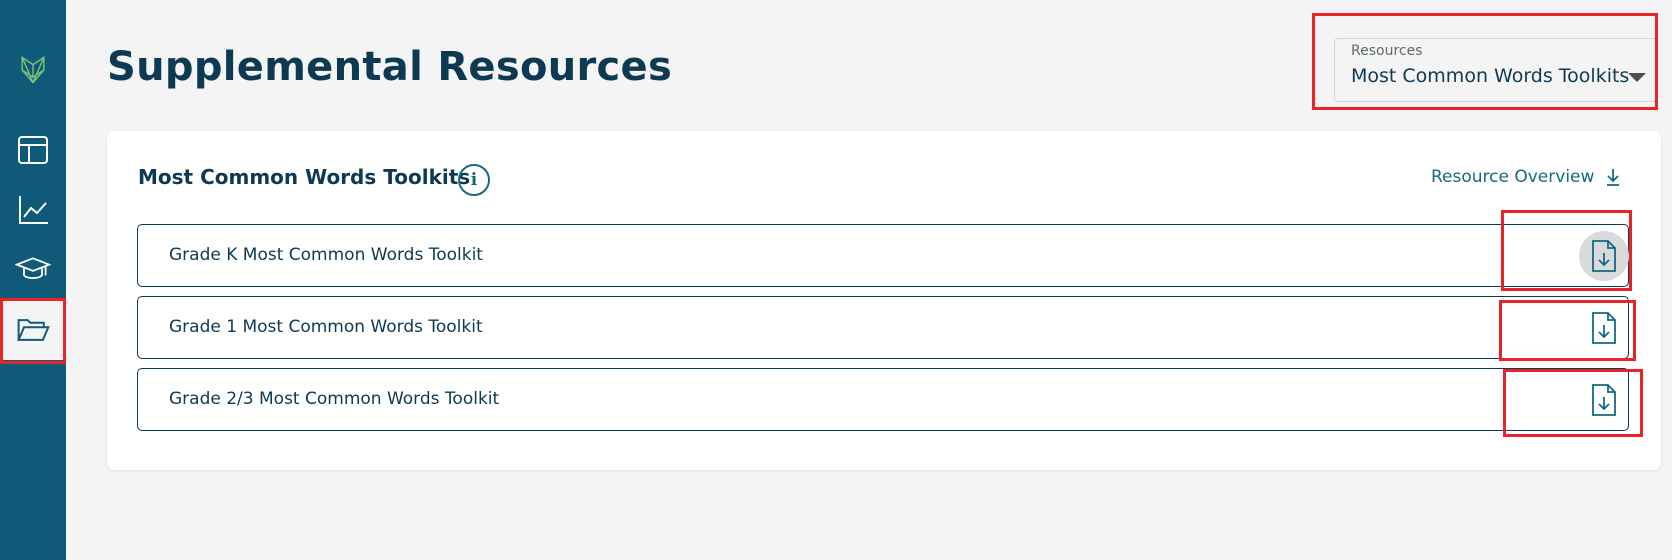 This screenshot has width=1672, height=560. What do you see at coordinates (1637, 77) in the screenshot?
I see `caret-down-icon` at bounding box center [1637, 77].